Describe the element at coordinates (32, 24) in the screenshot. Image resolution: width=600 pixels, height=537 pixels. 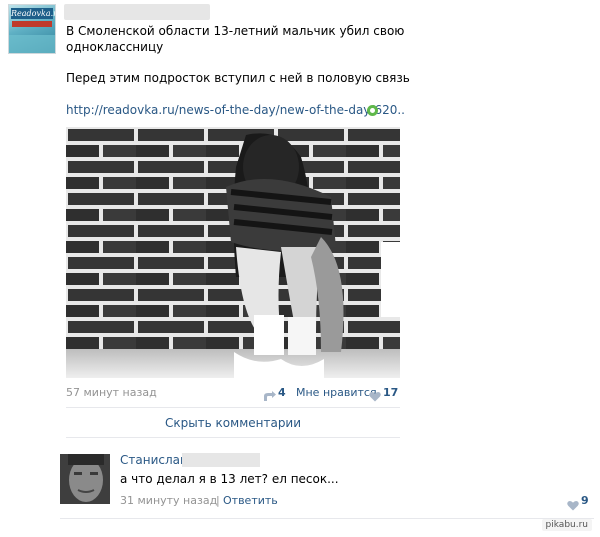
I see `logo-ribbon` at that location.